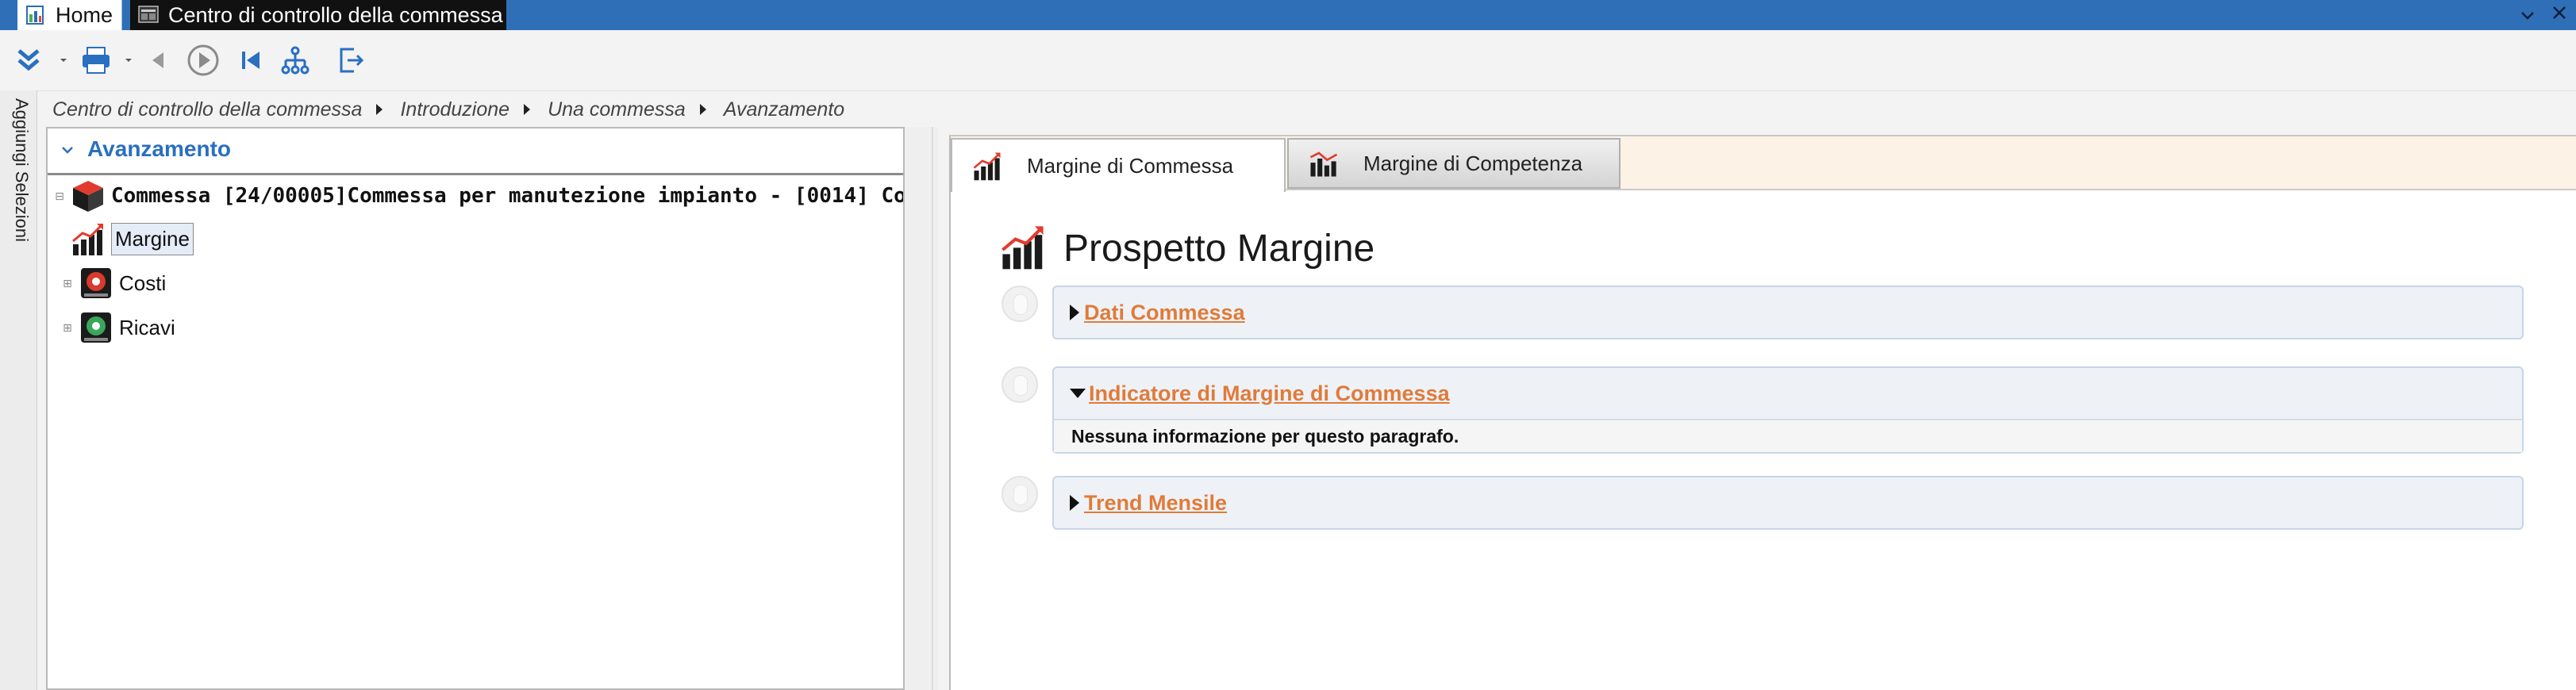  I want to click on play-button, so click(203, 60).